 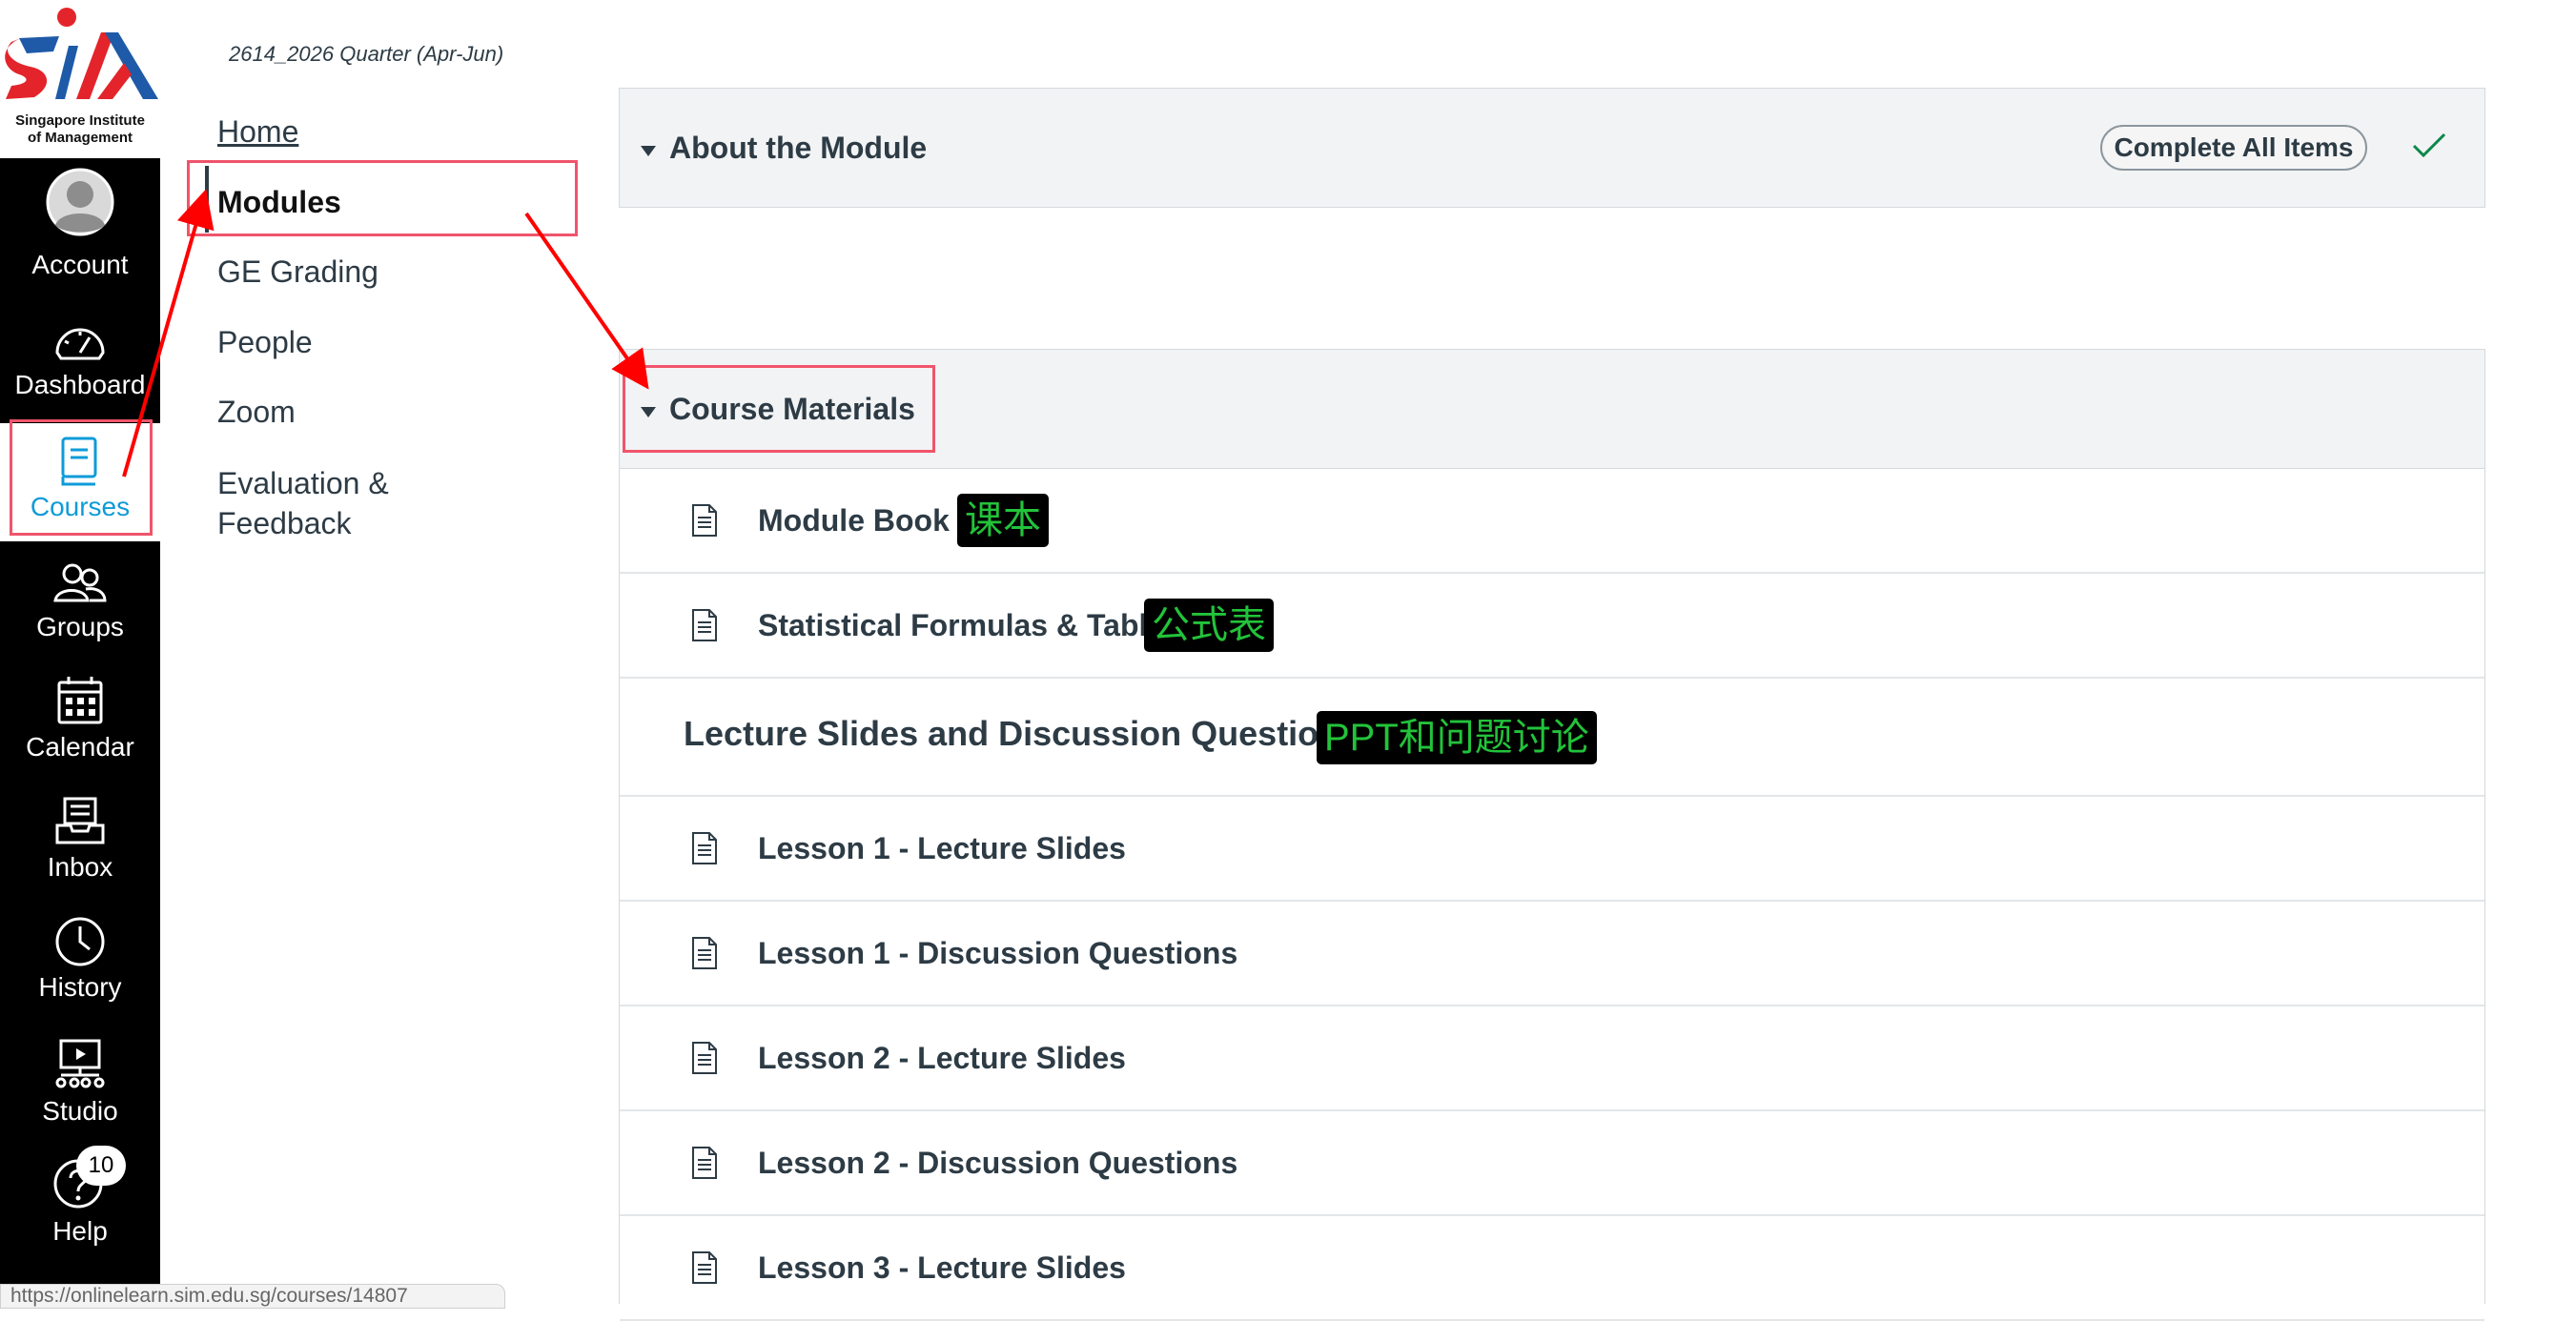 What do you see at coordinates (969, 625) in the screenshot?
I see `module-item-title: Statistical Formulas & Tables` at bounding box center [969, 625].